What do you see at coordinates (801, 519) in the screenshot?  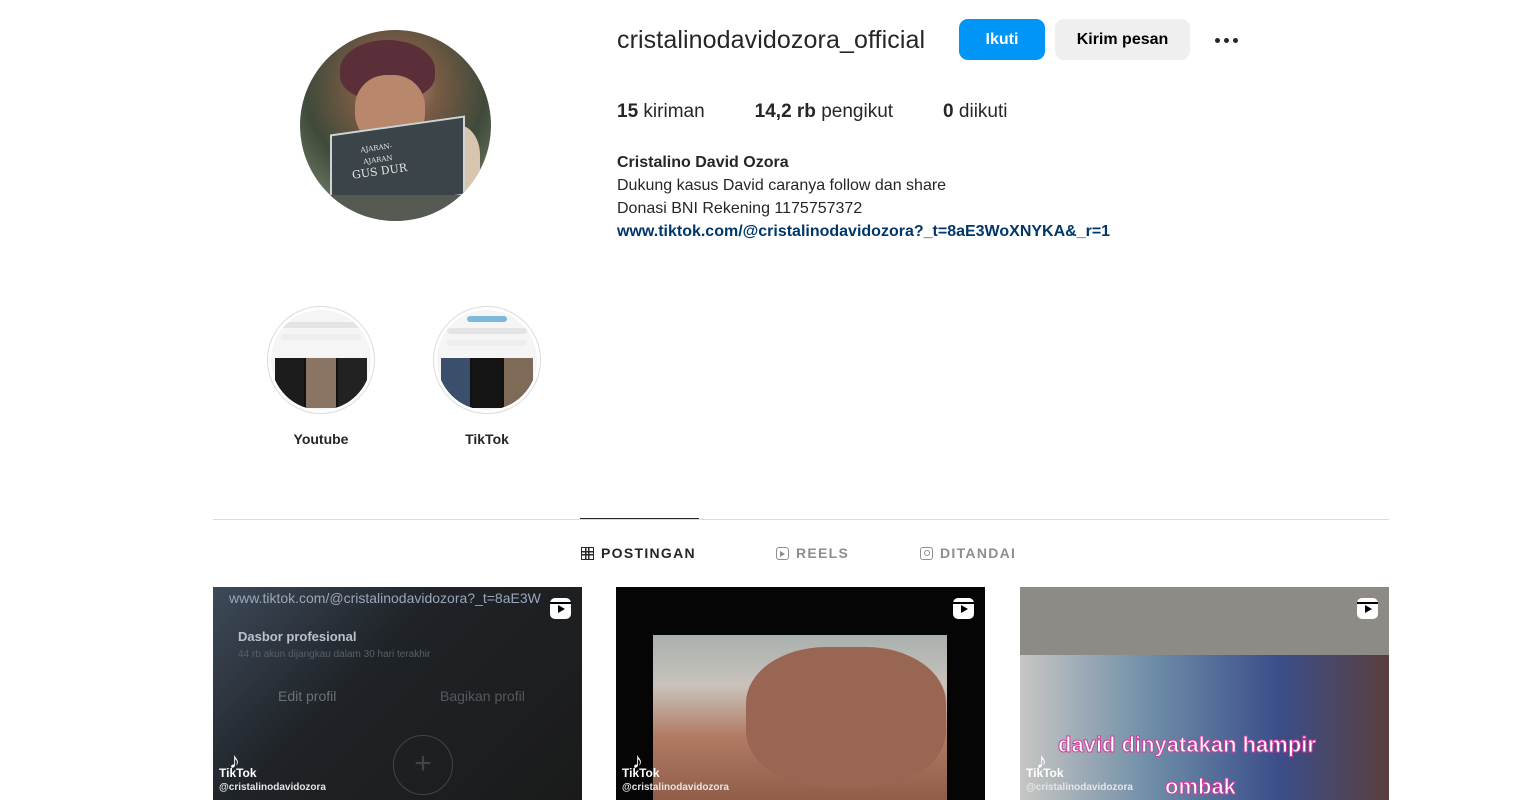 I see `tabs-divider` at bounding box center [801, 519].